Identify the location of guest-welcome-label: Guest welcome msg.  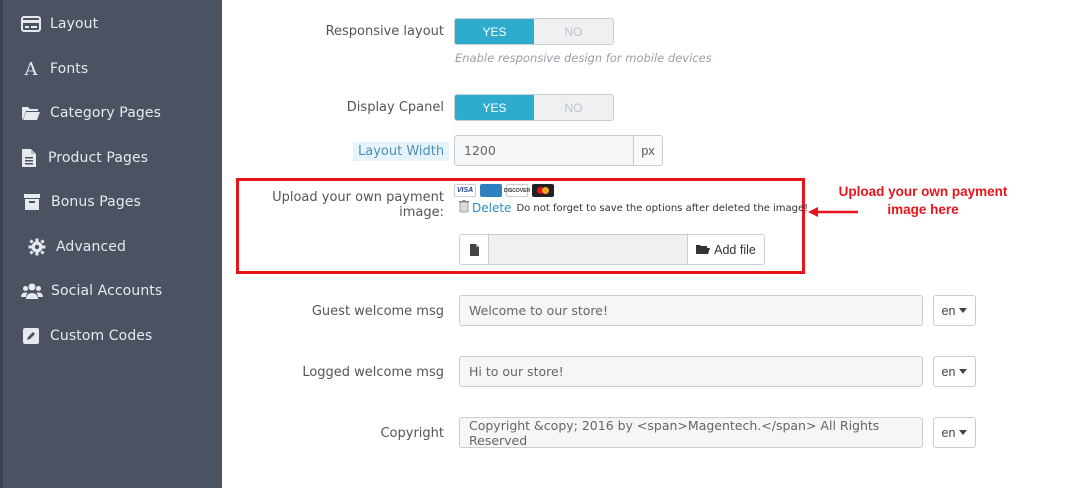
(377, 311).